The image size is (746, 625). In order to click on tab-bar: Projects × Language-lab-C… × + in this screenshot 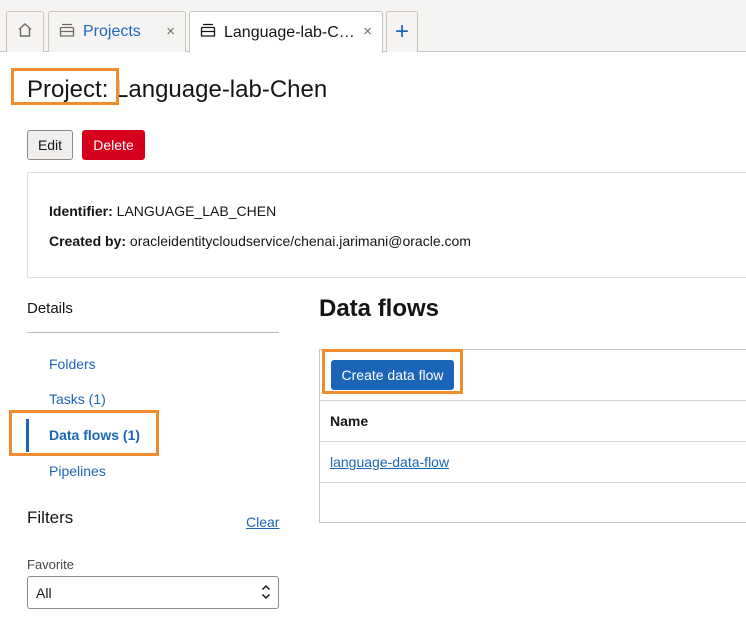, I will do `click(373, 26)`.